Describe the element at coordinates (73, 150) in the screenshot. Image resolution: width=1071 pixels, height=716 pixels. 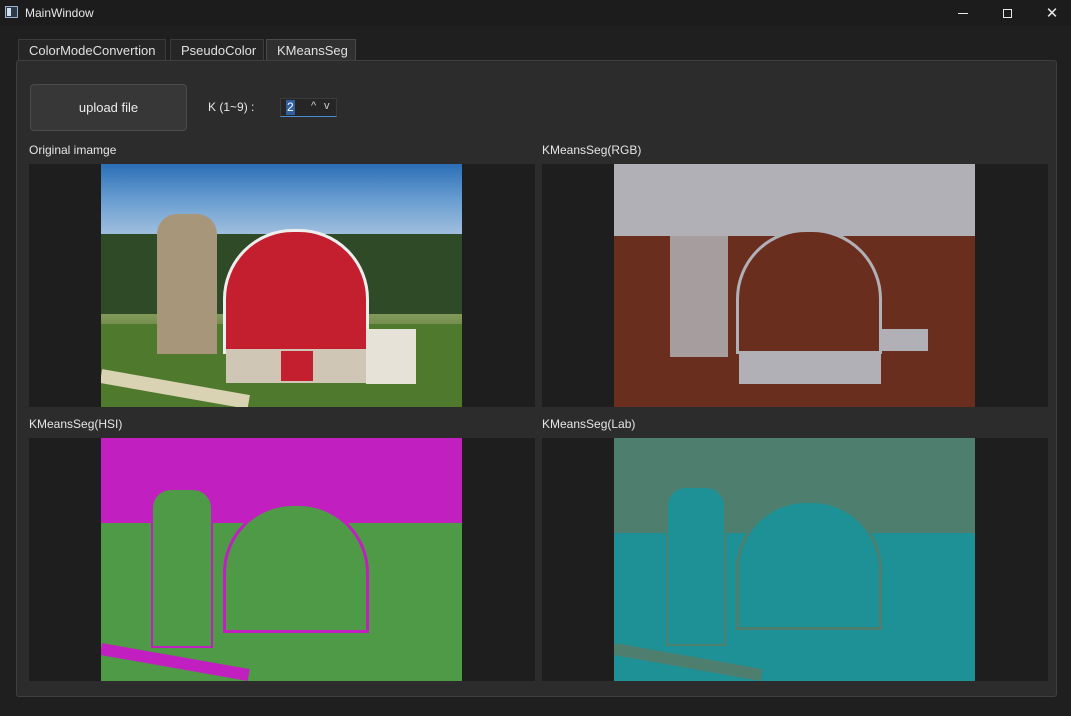
I see `original-image-label: Original imamge` at that location.